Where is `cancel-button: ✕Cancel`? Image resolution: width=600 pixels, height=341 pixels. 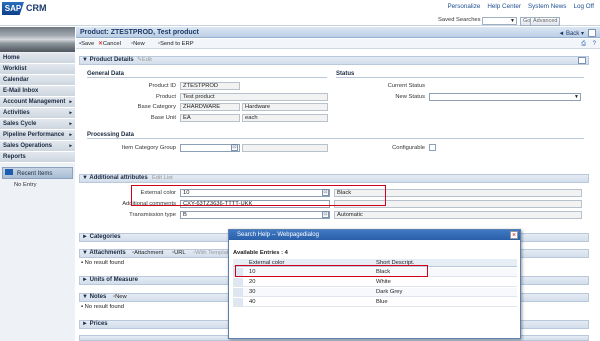
cancel-button: ✕Cancel is located at coordinates (109, 44).